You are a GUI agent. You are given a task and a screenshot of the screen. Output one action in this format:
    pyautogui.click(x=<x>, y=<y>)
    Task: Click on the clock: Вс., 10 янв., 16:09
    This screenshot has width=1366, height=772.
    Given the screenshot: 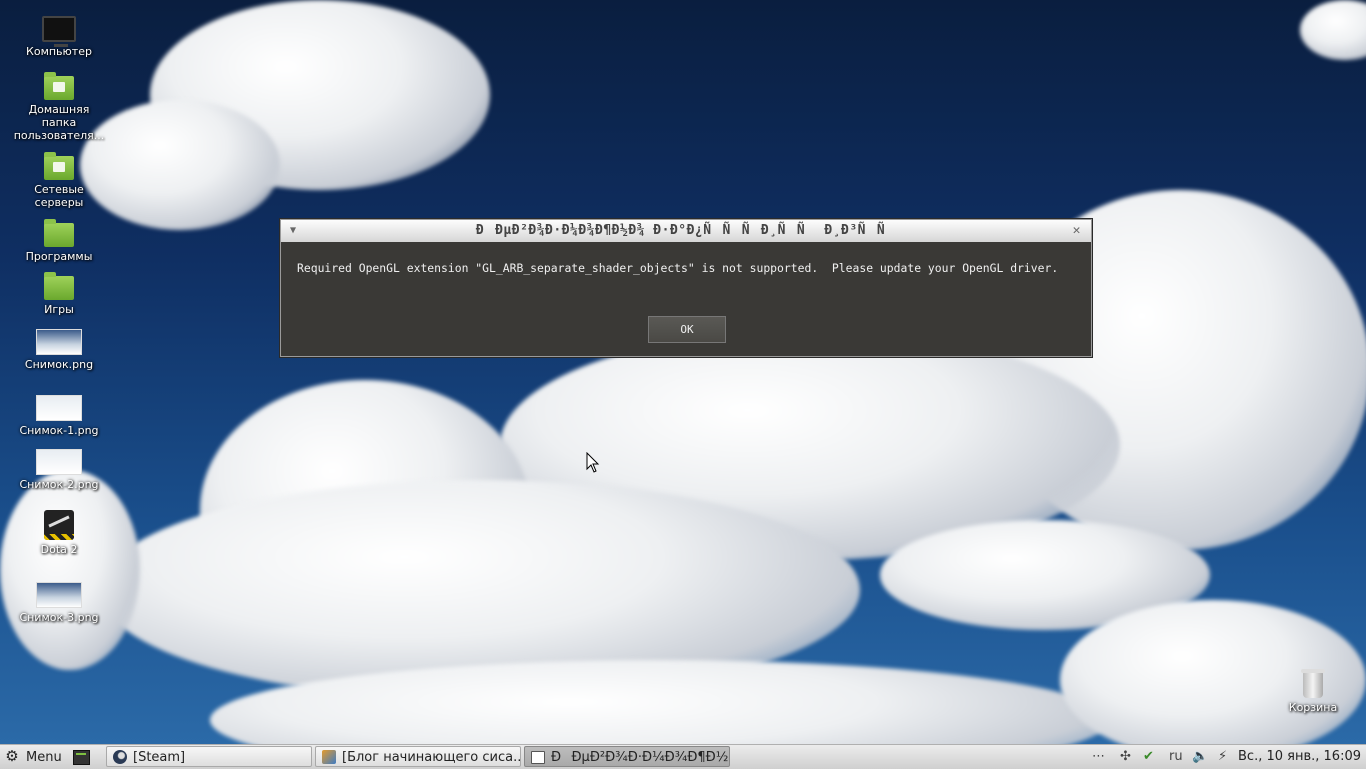 What is the action you would take?
    pyautogui.click(x=1299, y=756)
    